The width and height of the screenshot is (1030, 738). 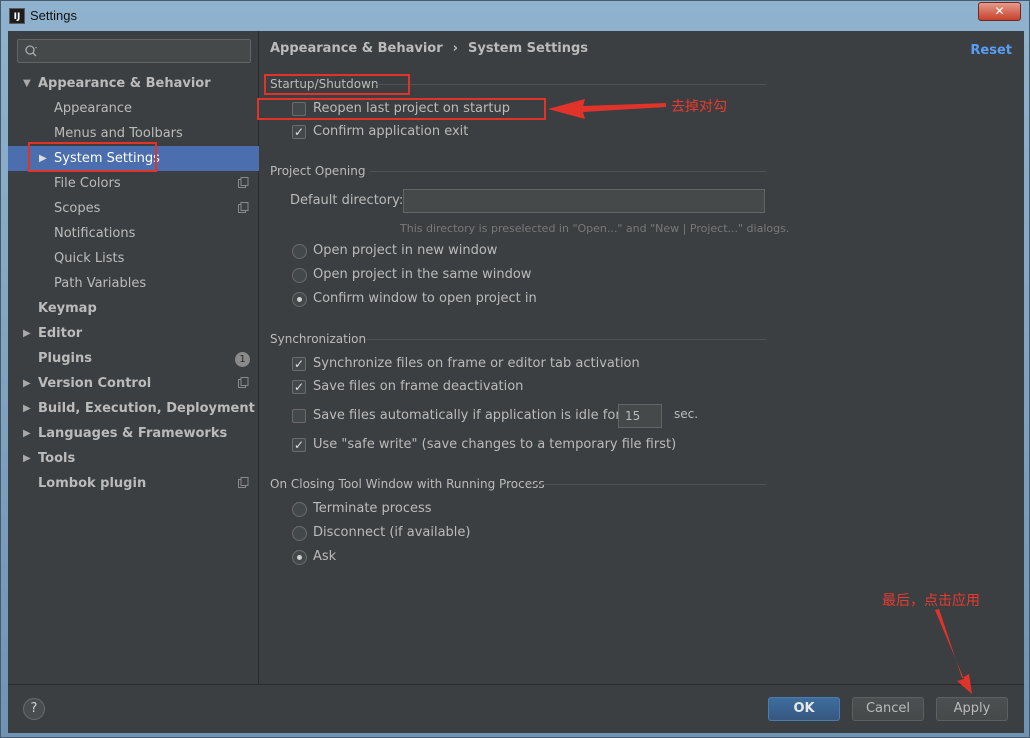 I want to click on annotation-apply-note: 最后，点击应用, so click(x=931, y=601).